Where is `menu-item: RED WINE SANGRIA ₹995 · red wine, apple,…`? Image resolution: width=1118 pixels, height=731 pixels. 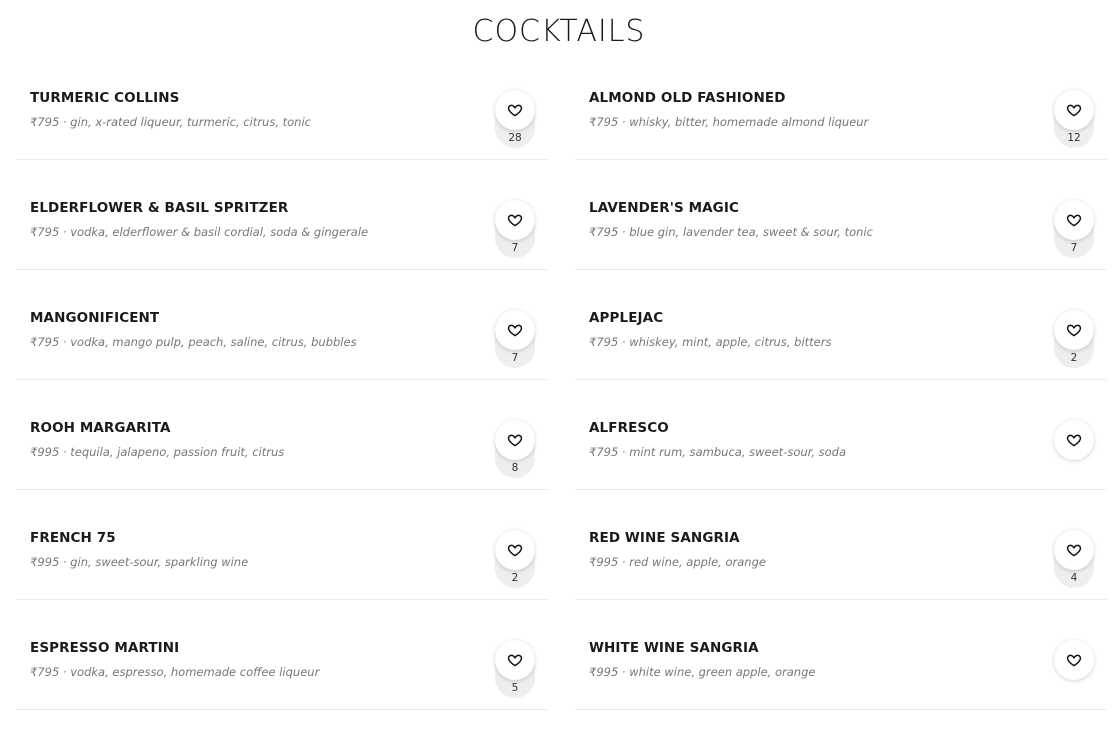
menu-item: RED WINE SANGRIA ₹995 · red wine, apple,… is located at coordinates (841, 545).